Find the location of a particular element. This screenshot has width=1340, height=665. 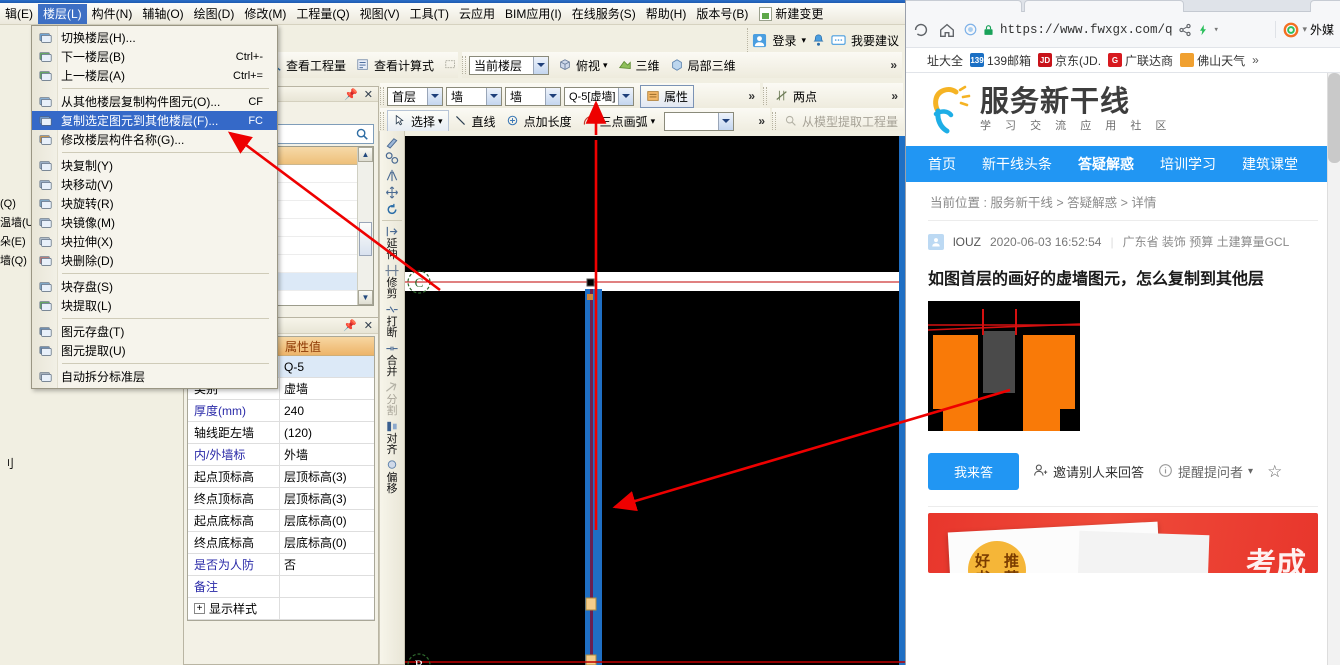

three-d-button: 三维 is located at coordinates (639, 65).